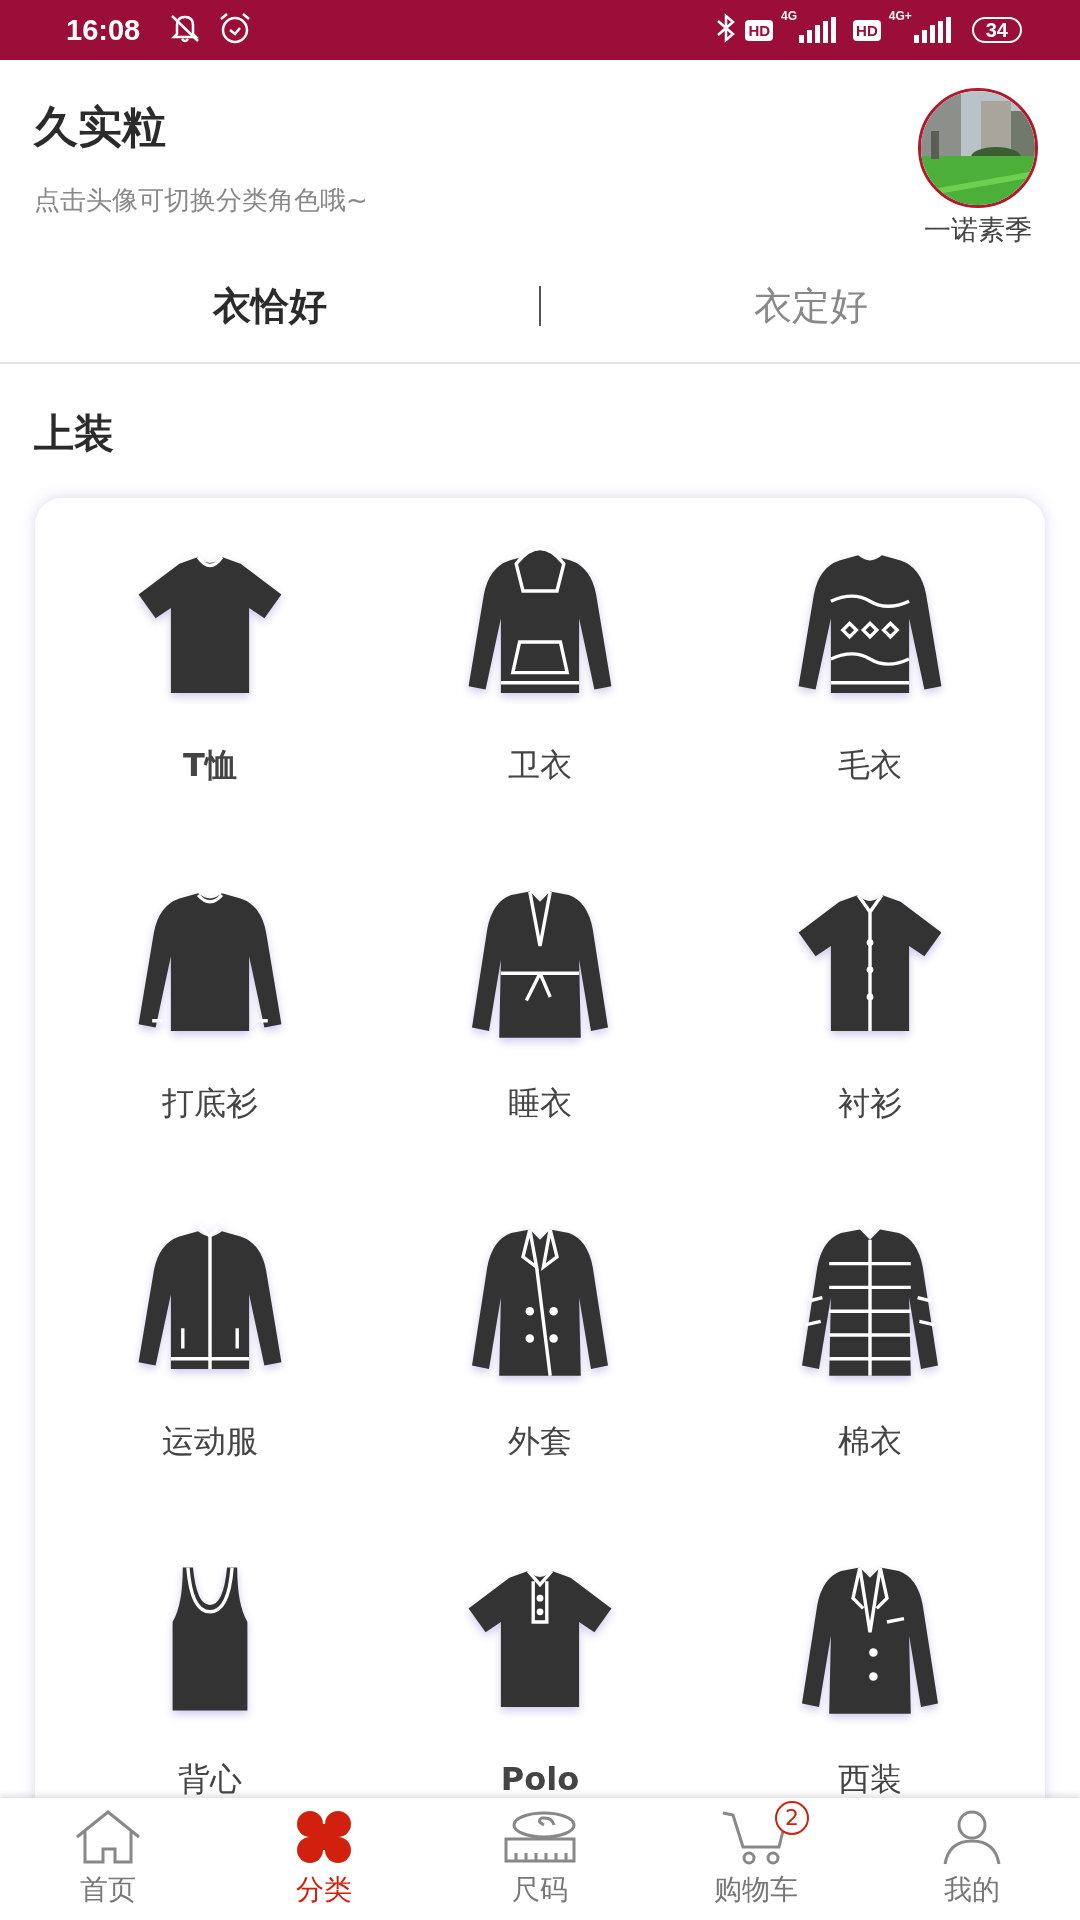 This screenshot has height=1920, width=1080. What do you see at coordinates (540, 766) in the screenshot?
I see `category-label: 卫衣` at bounding box center [540, 766].